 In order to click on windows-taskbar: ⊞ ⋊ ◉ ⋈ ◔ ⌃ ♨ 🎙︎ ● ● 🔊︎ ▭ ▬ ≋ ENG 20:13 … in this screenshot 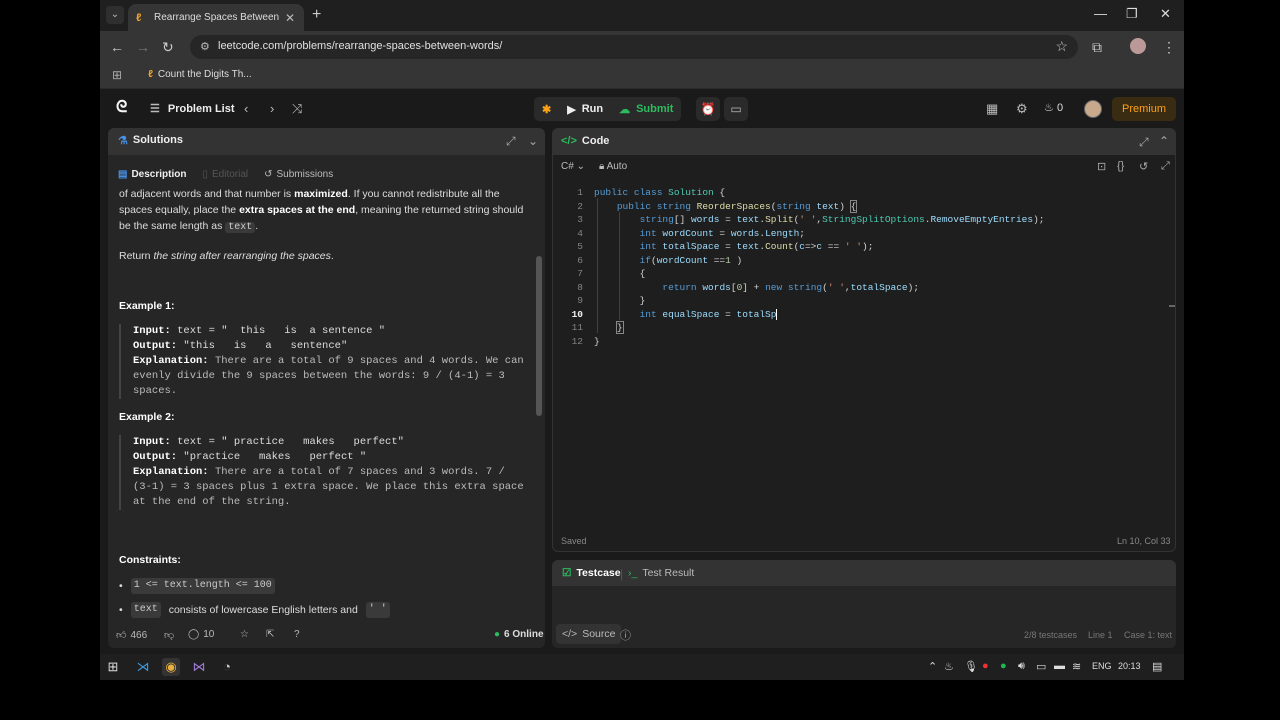, I will do `click(642, 667)`.